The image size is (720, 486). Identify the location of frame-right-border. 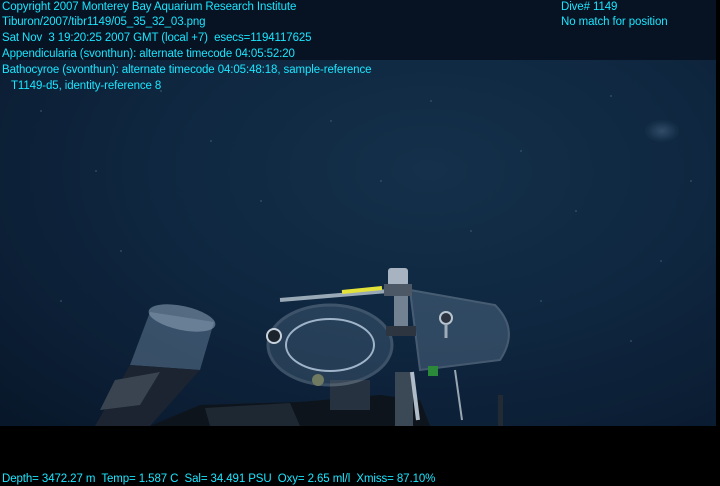
(718, 213).